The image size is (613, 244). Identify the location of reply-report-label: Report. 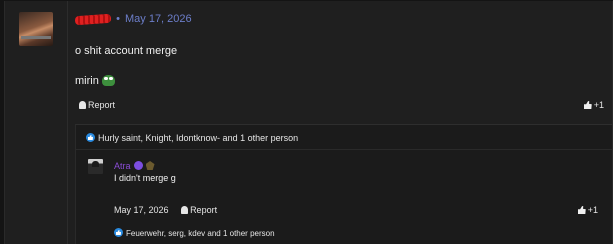
(204, 210).